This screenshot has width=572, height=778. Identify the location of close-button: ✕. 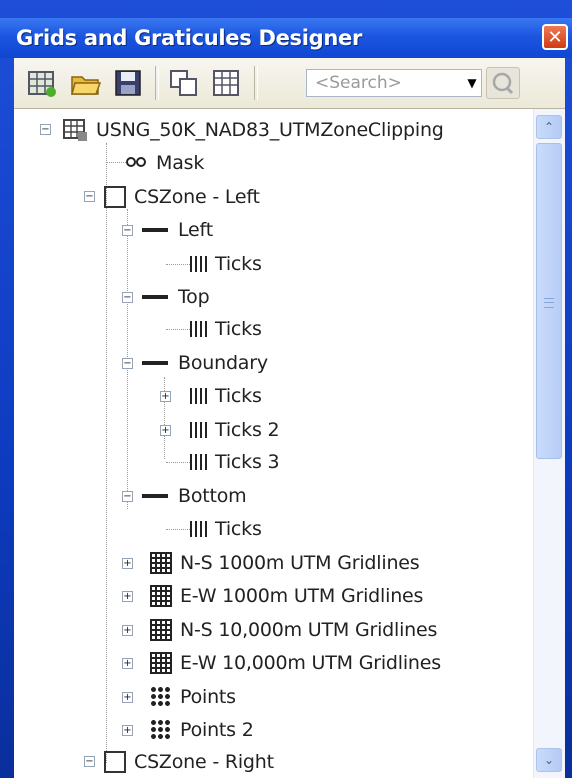
(555, 37).